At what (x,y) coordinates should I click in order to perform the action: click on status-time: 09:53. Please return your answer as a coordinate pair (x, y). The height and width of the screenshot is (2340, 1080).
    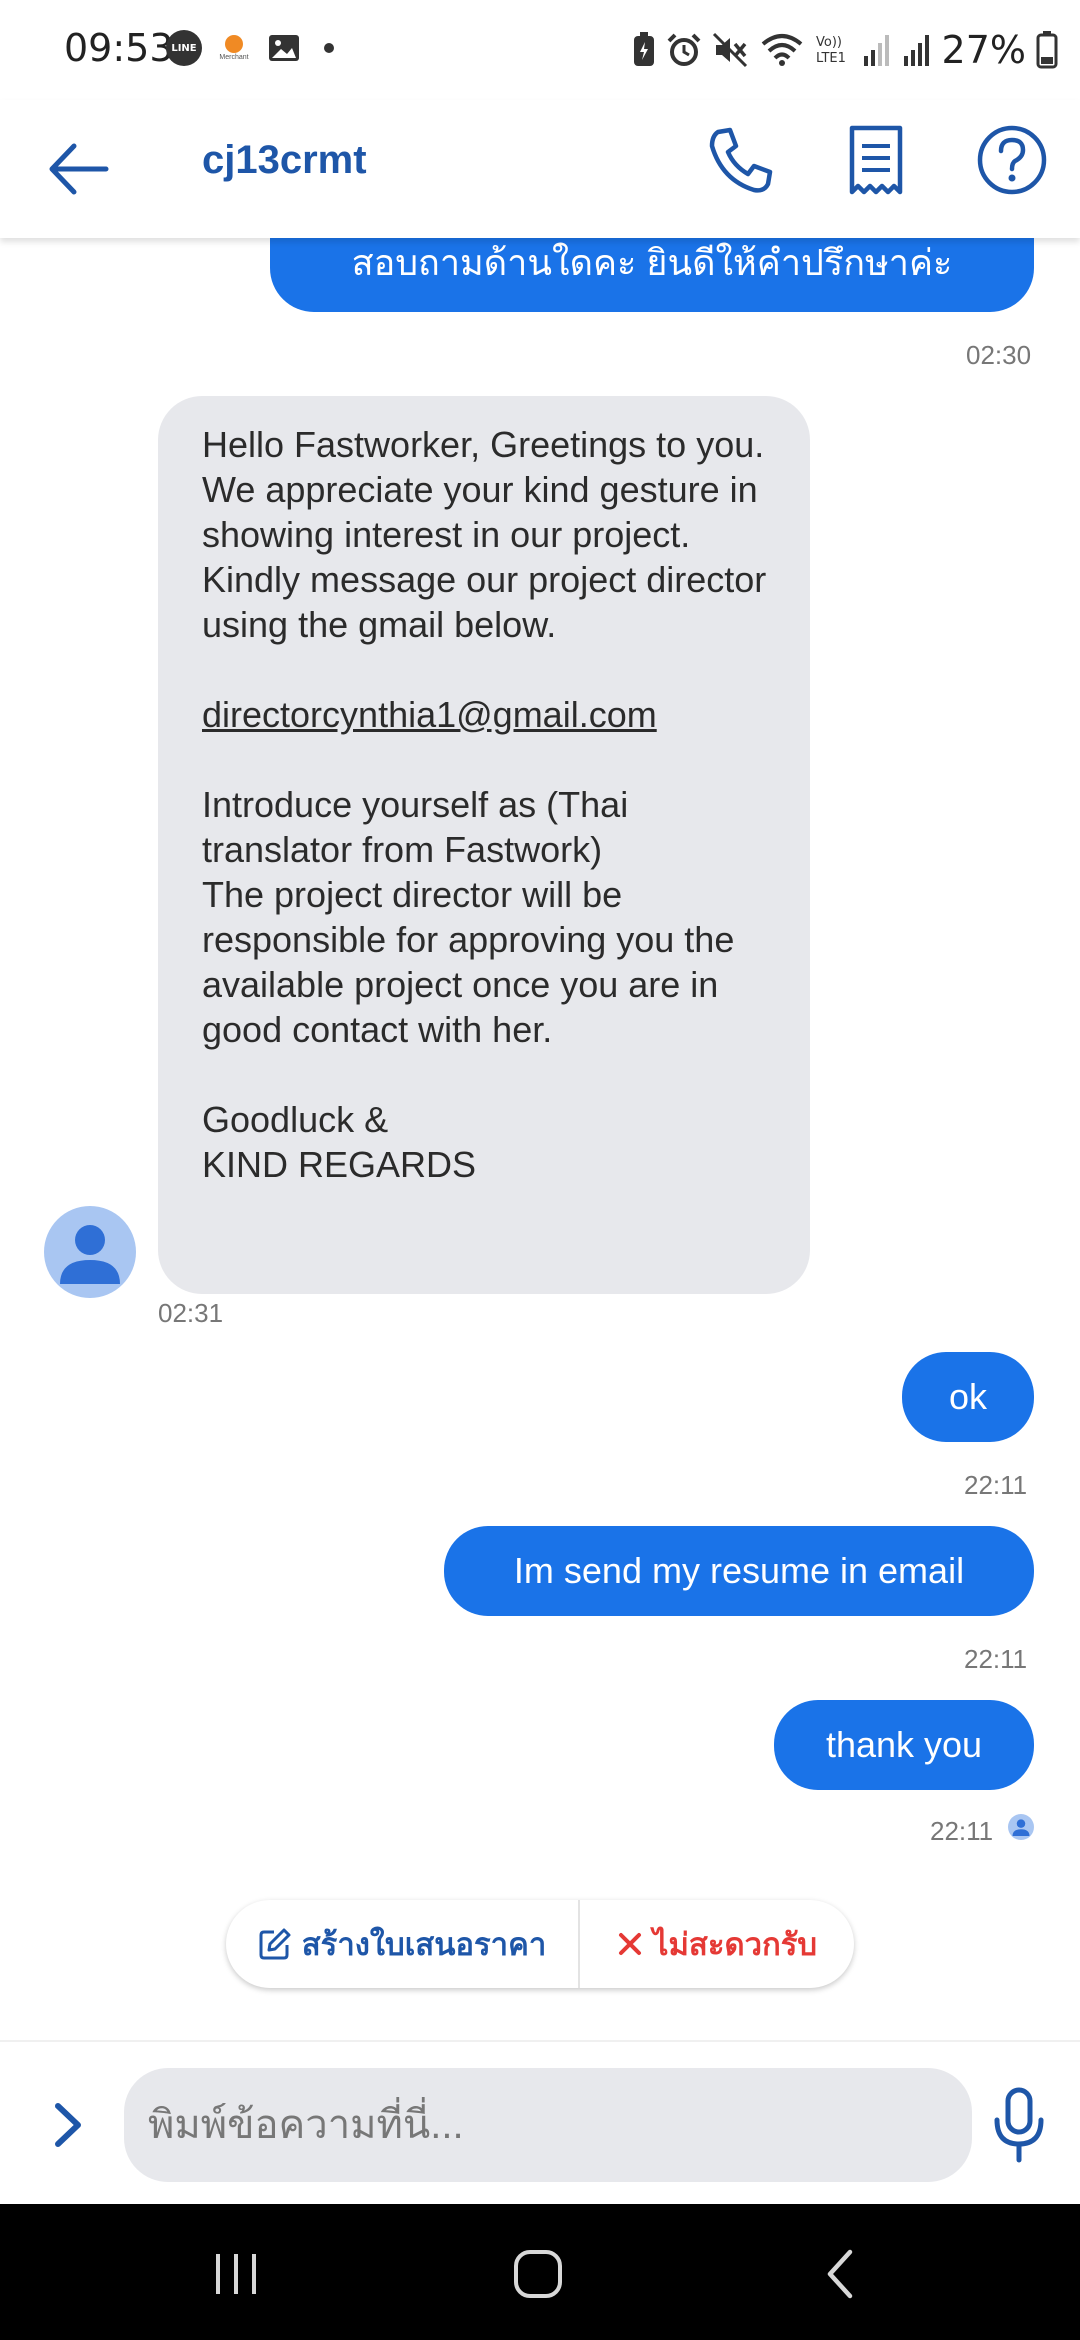
    Looking at the image, I should click on (119, 48).